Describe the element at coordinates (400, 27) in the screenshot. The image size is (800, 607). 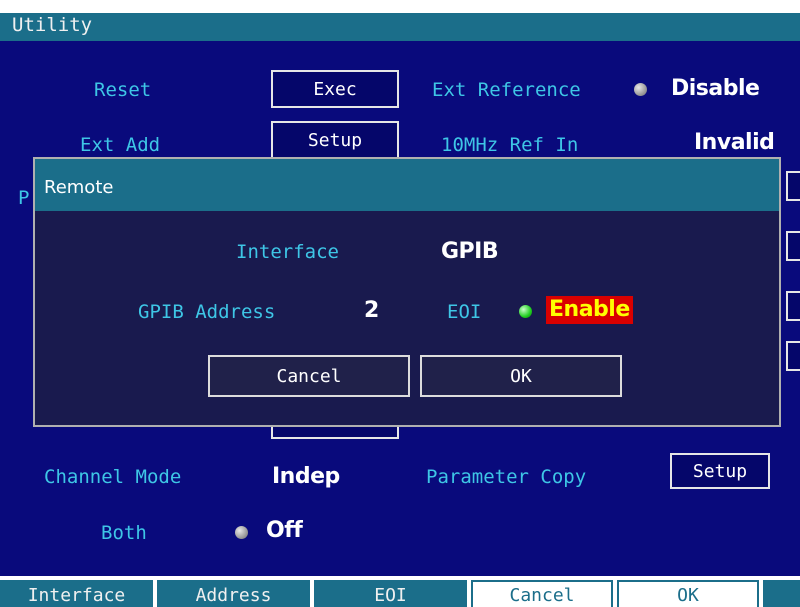
I see `title-bar: Utility` at that location.